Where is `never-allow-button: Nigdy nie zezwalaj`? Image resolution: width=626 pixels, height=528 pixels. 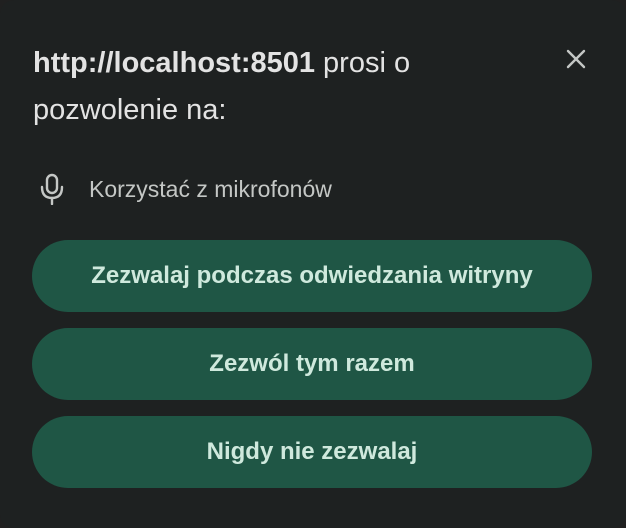 never-allow-button: Nigdy nie zezwalaj is located at coordinates (312, 452).